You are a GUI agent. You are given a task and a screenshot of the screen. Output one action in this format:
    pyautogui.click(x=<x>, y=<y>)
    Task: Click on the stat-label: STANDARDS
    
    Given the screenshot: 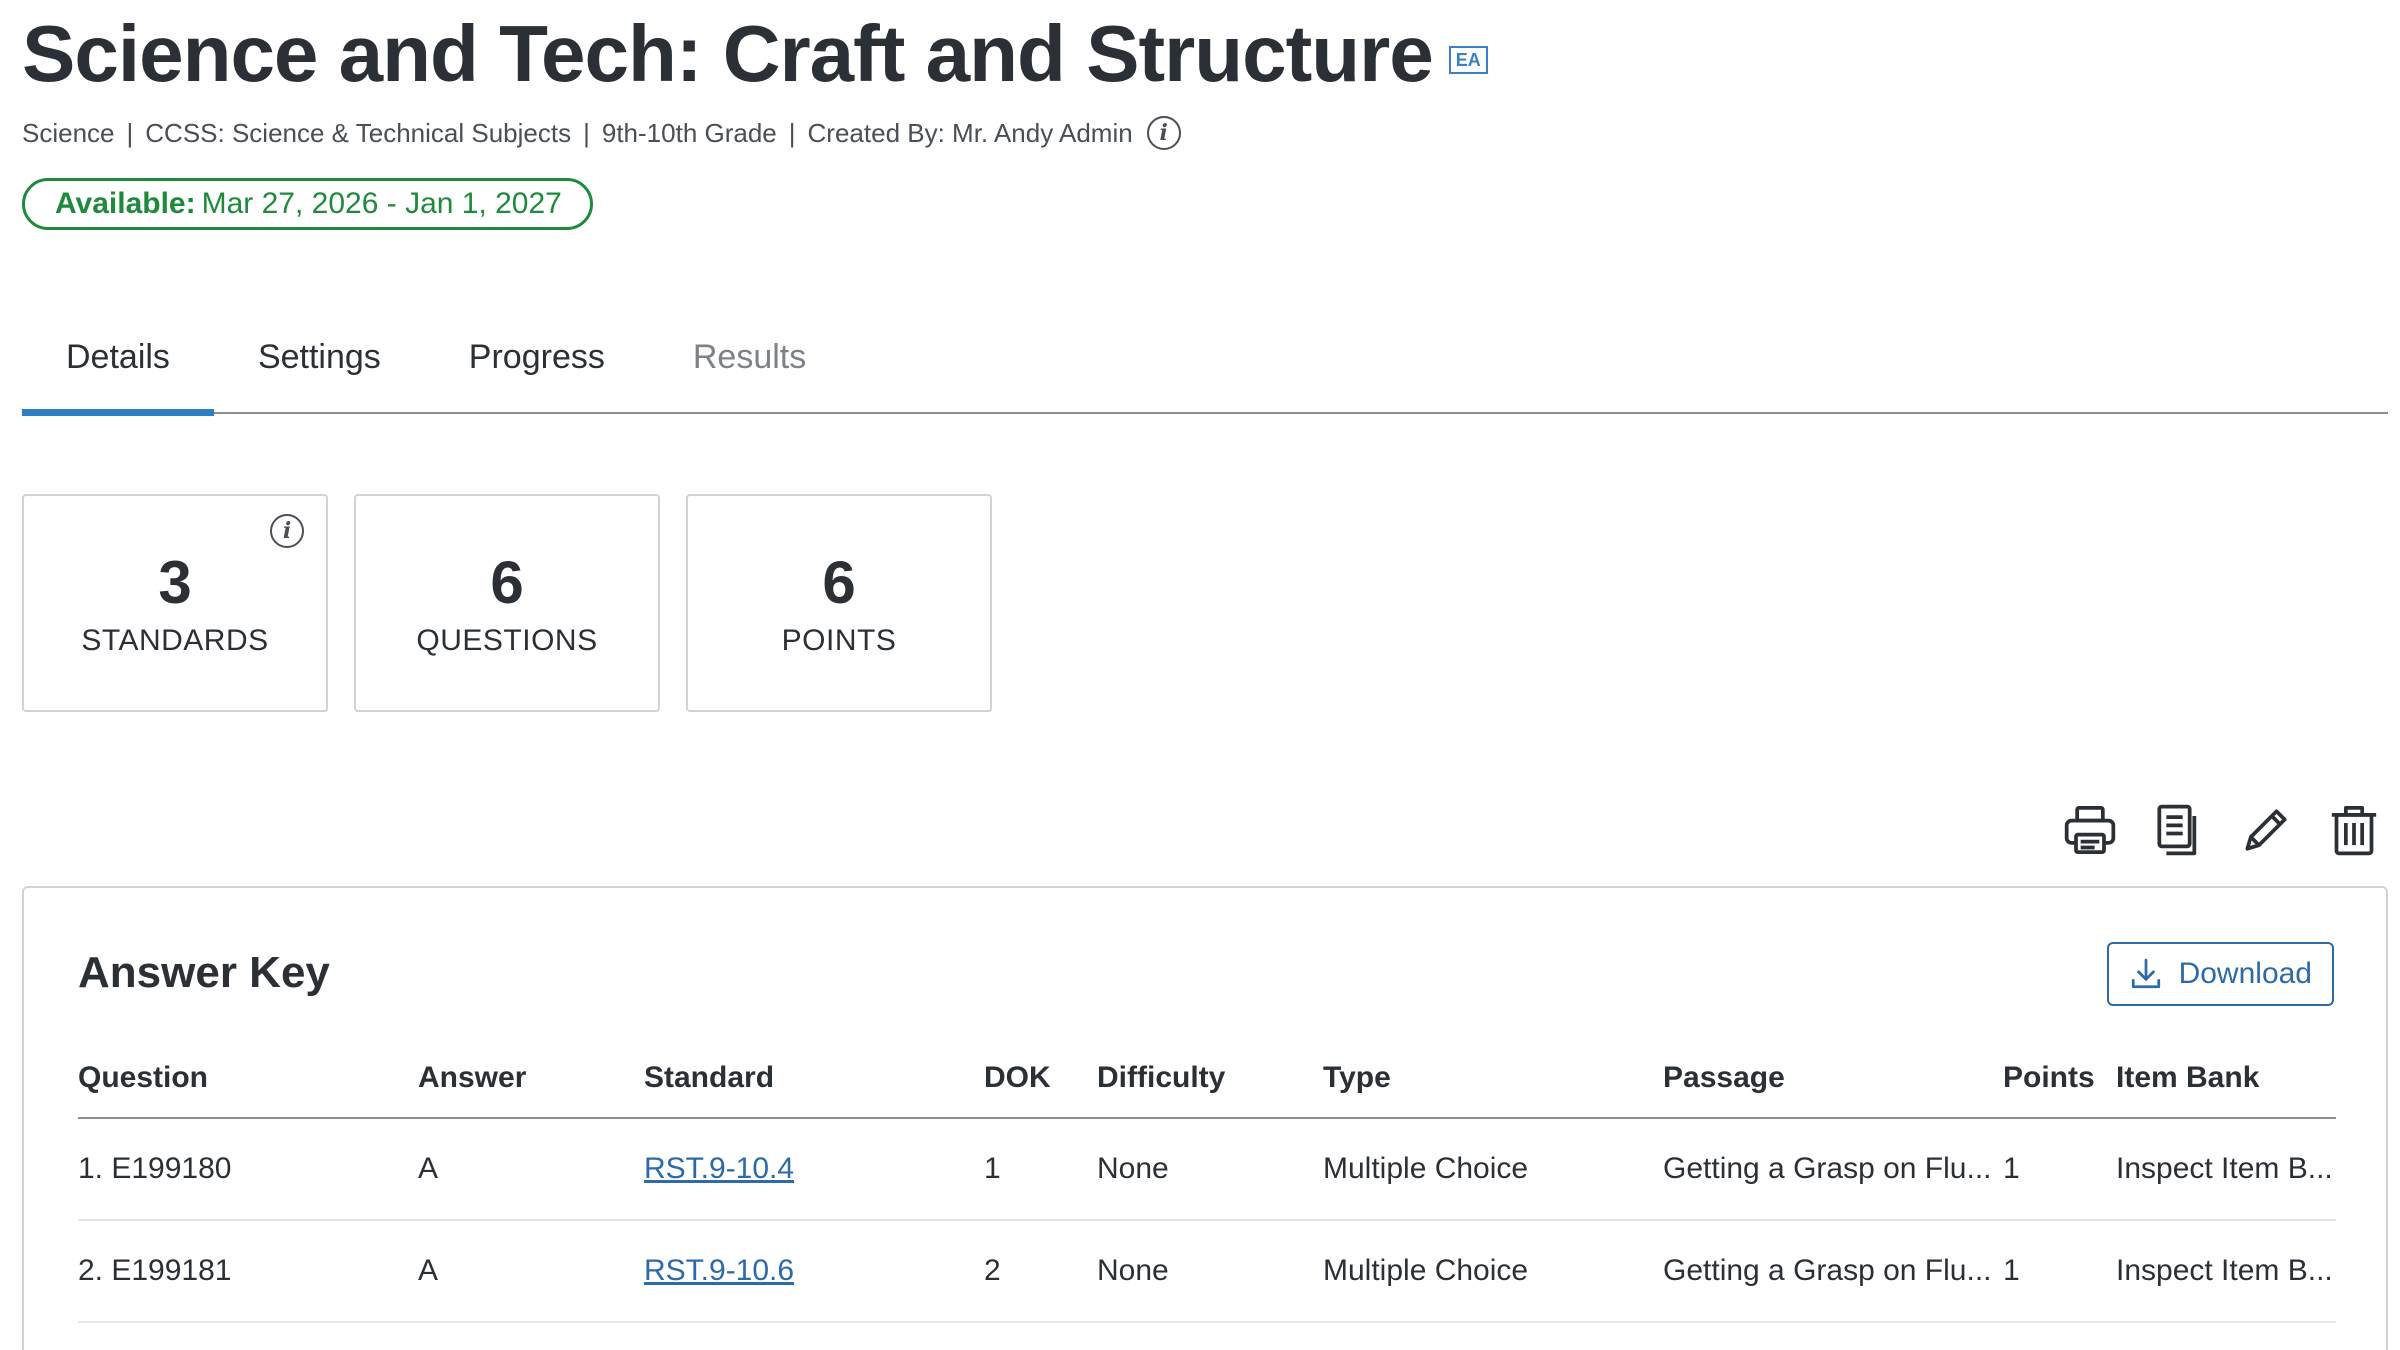 What is the action you would take?
    pyautogui.click(x=175, y=640)
    